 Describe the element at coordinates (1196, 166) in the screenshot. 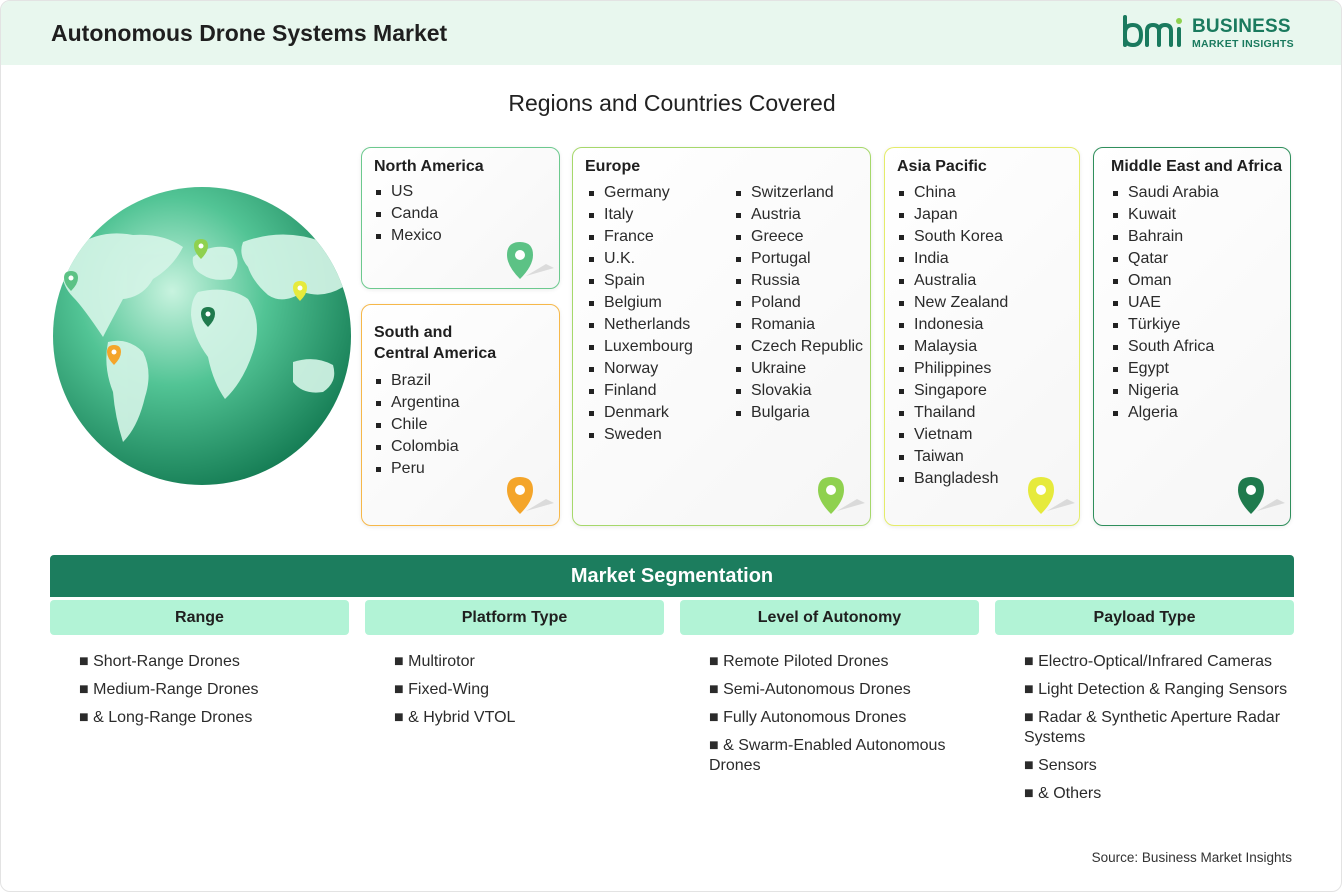

I see `region-title: Middle East and Africa` at that location.